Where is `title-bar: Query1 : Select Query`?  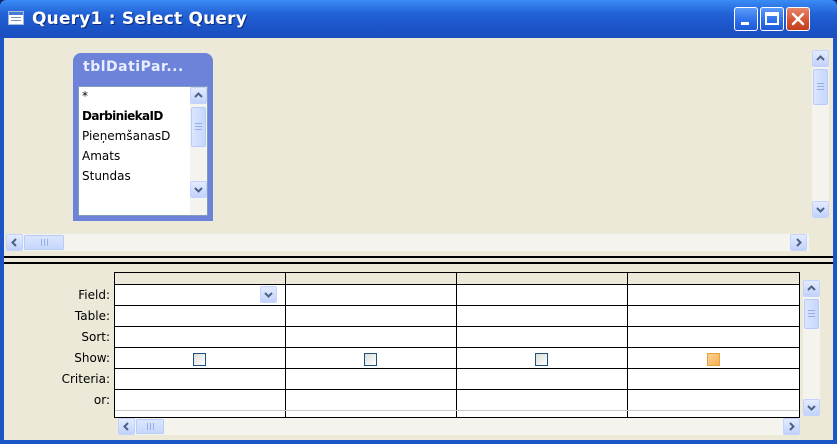
title-bar: Query1 : Select Query is located at coordinates (418, 19).